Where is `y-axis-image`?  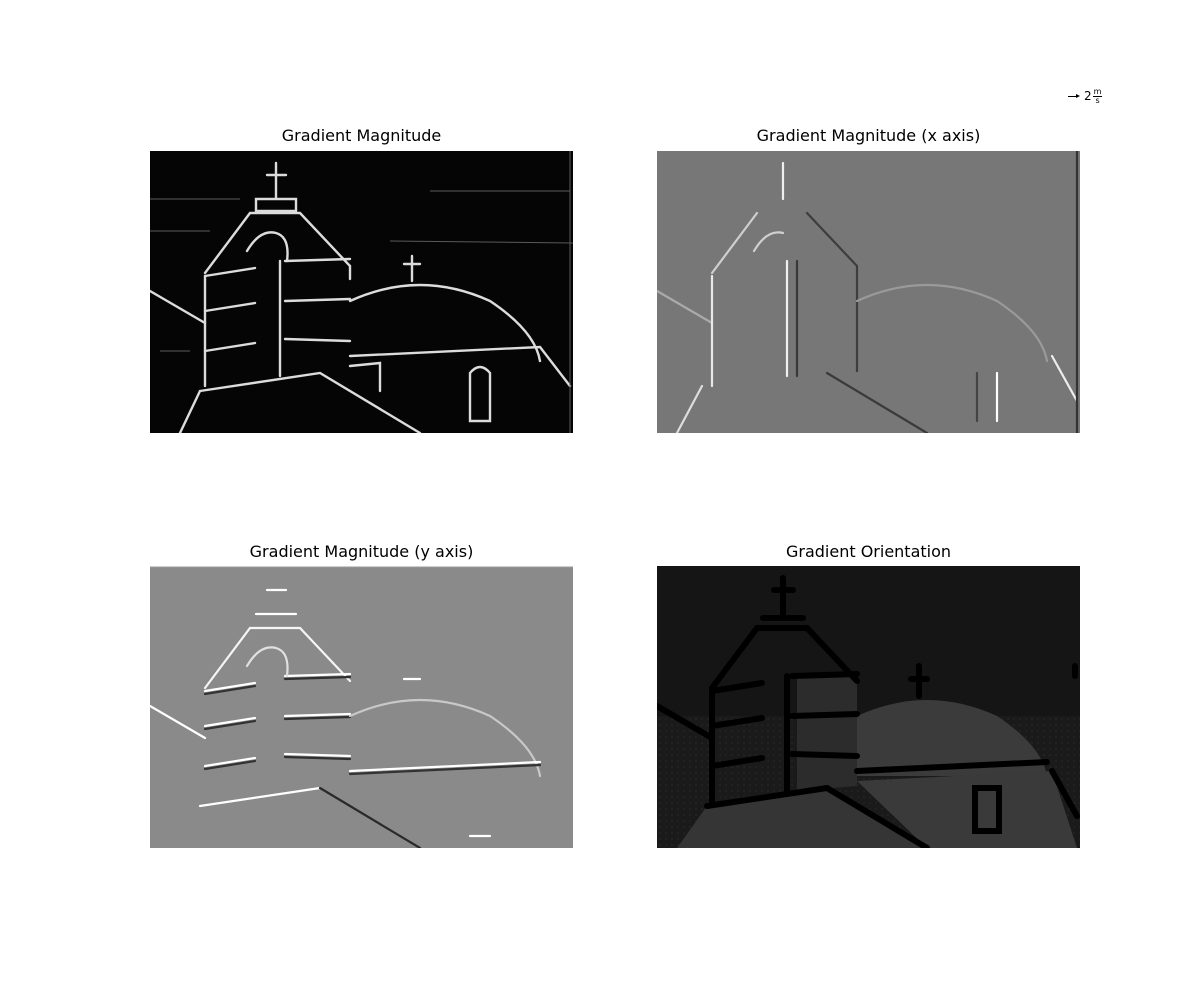
y-axis-image is located at coordinates (361, 707).